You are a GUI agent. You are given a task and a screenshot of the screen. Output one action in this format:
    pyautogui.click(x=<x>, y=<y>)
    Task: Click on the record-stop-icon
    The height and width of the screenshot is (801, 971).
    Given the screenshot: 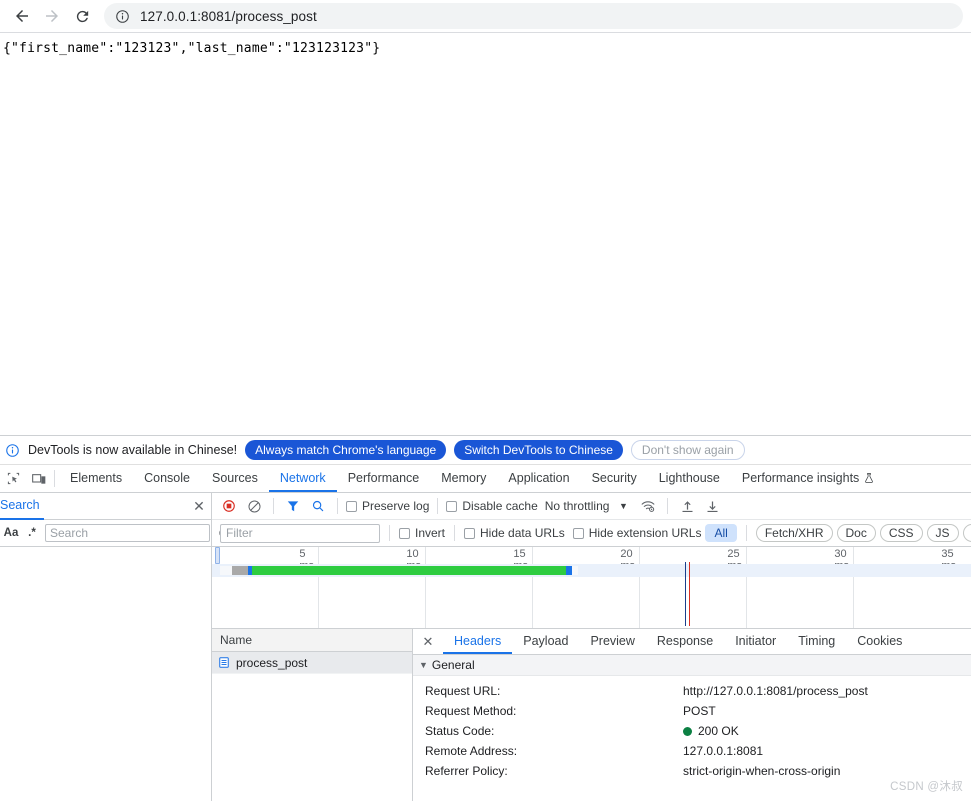 What is the action you would take?
    pyautogui.click(x=229, y=506)
    